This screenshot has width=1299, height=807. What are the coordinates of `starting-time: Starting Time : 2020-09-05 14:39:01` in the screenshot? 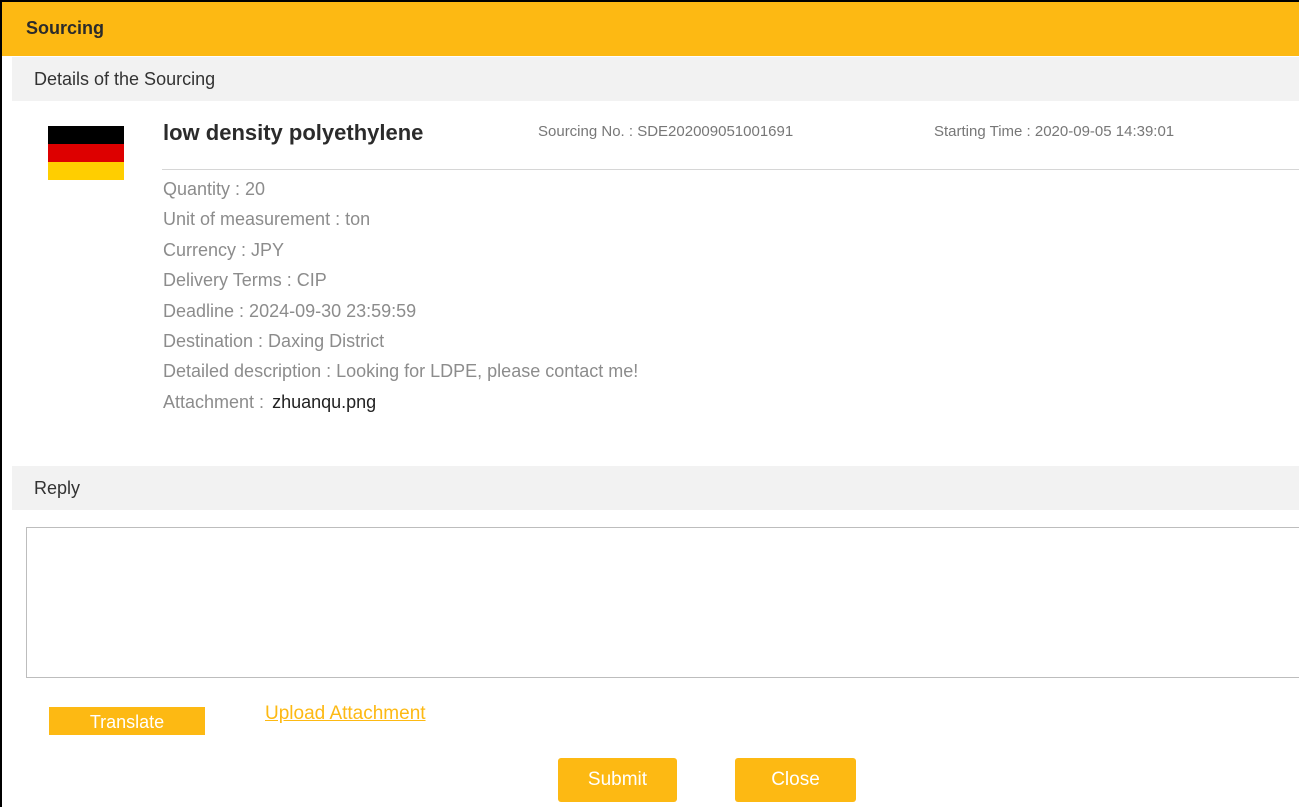 It's located at (1054, 131).